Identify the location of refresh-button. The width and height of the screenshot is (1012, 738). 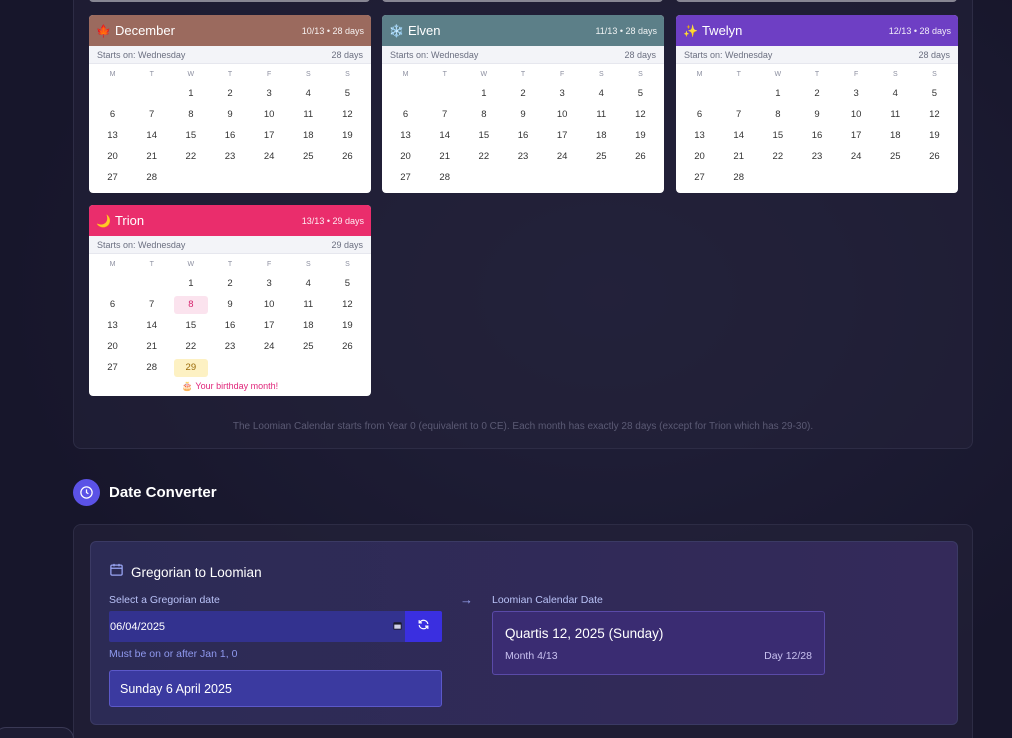
(423, 626).